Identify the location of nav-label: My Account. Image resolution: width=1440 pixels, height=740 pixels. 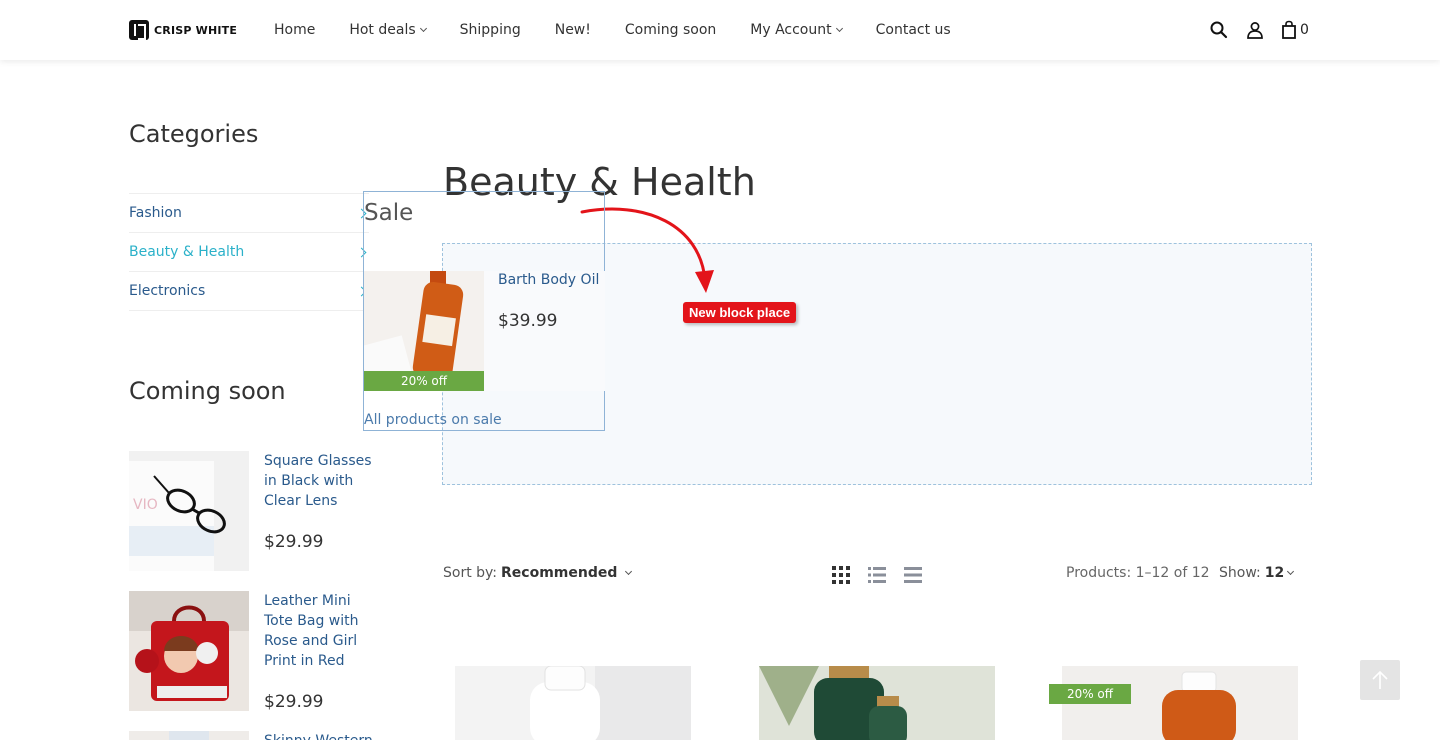
(791, 30).